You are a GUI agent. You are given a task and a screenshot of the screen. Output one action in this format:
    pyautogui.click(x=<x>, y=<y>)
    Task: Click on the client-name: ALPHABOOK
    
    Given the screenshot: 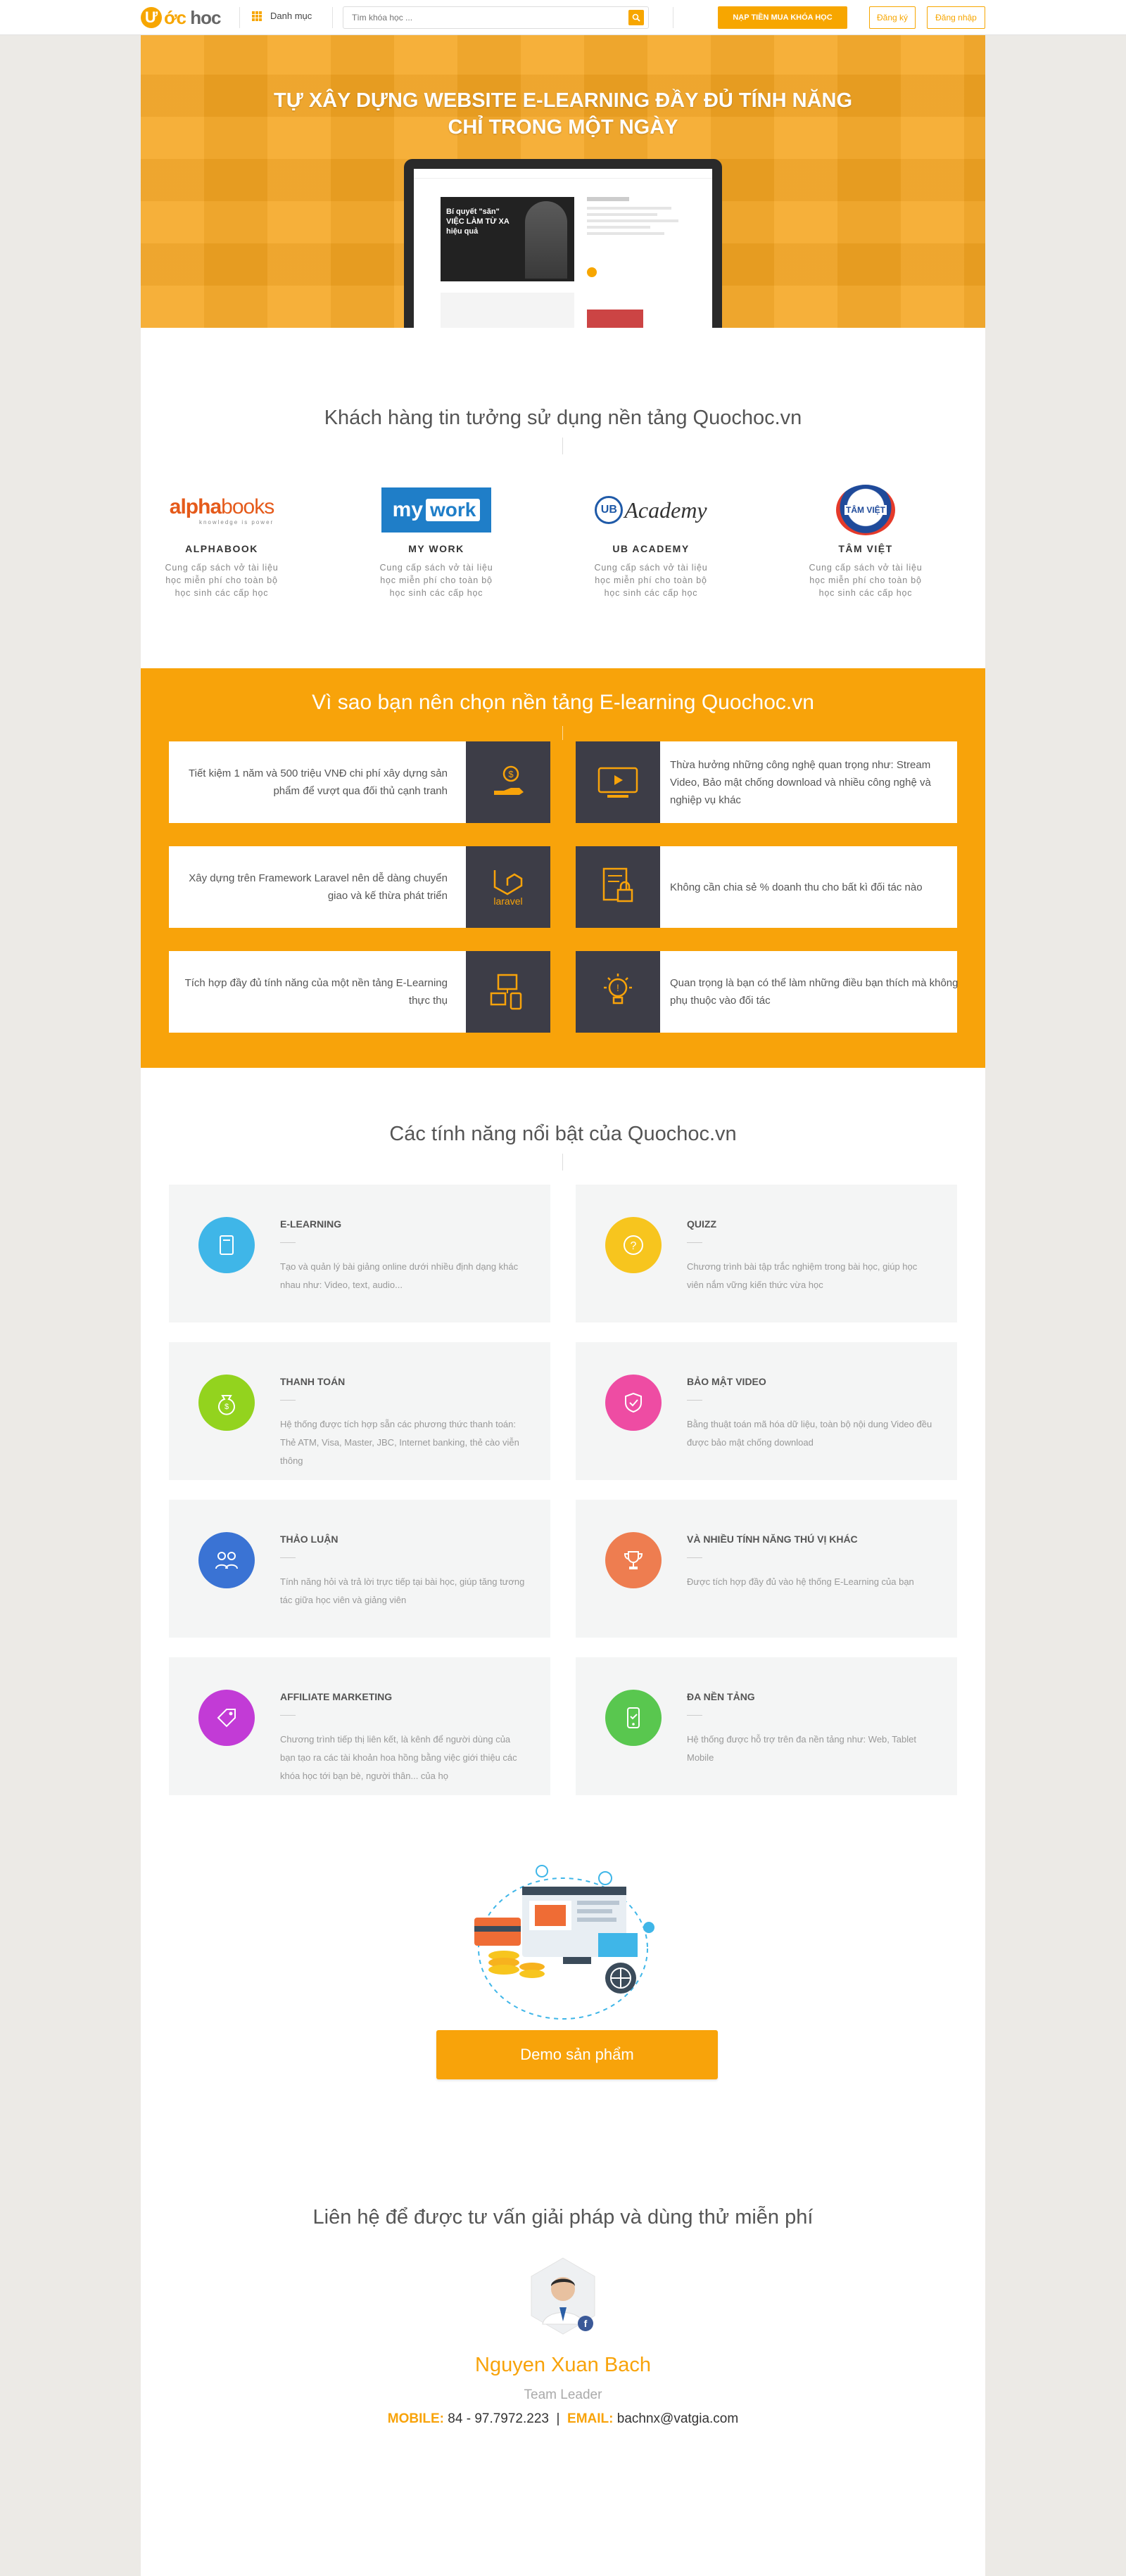 What is the action you would take?
    pyautogui.click(x=221, y=548)
    